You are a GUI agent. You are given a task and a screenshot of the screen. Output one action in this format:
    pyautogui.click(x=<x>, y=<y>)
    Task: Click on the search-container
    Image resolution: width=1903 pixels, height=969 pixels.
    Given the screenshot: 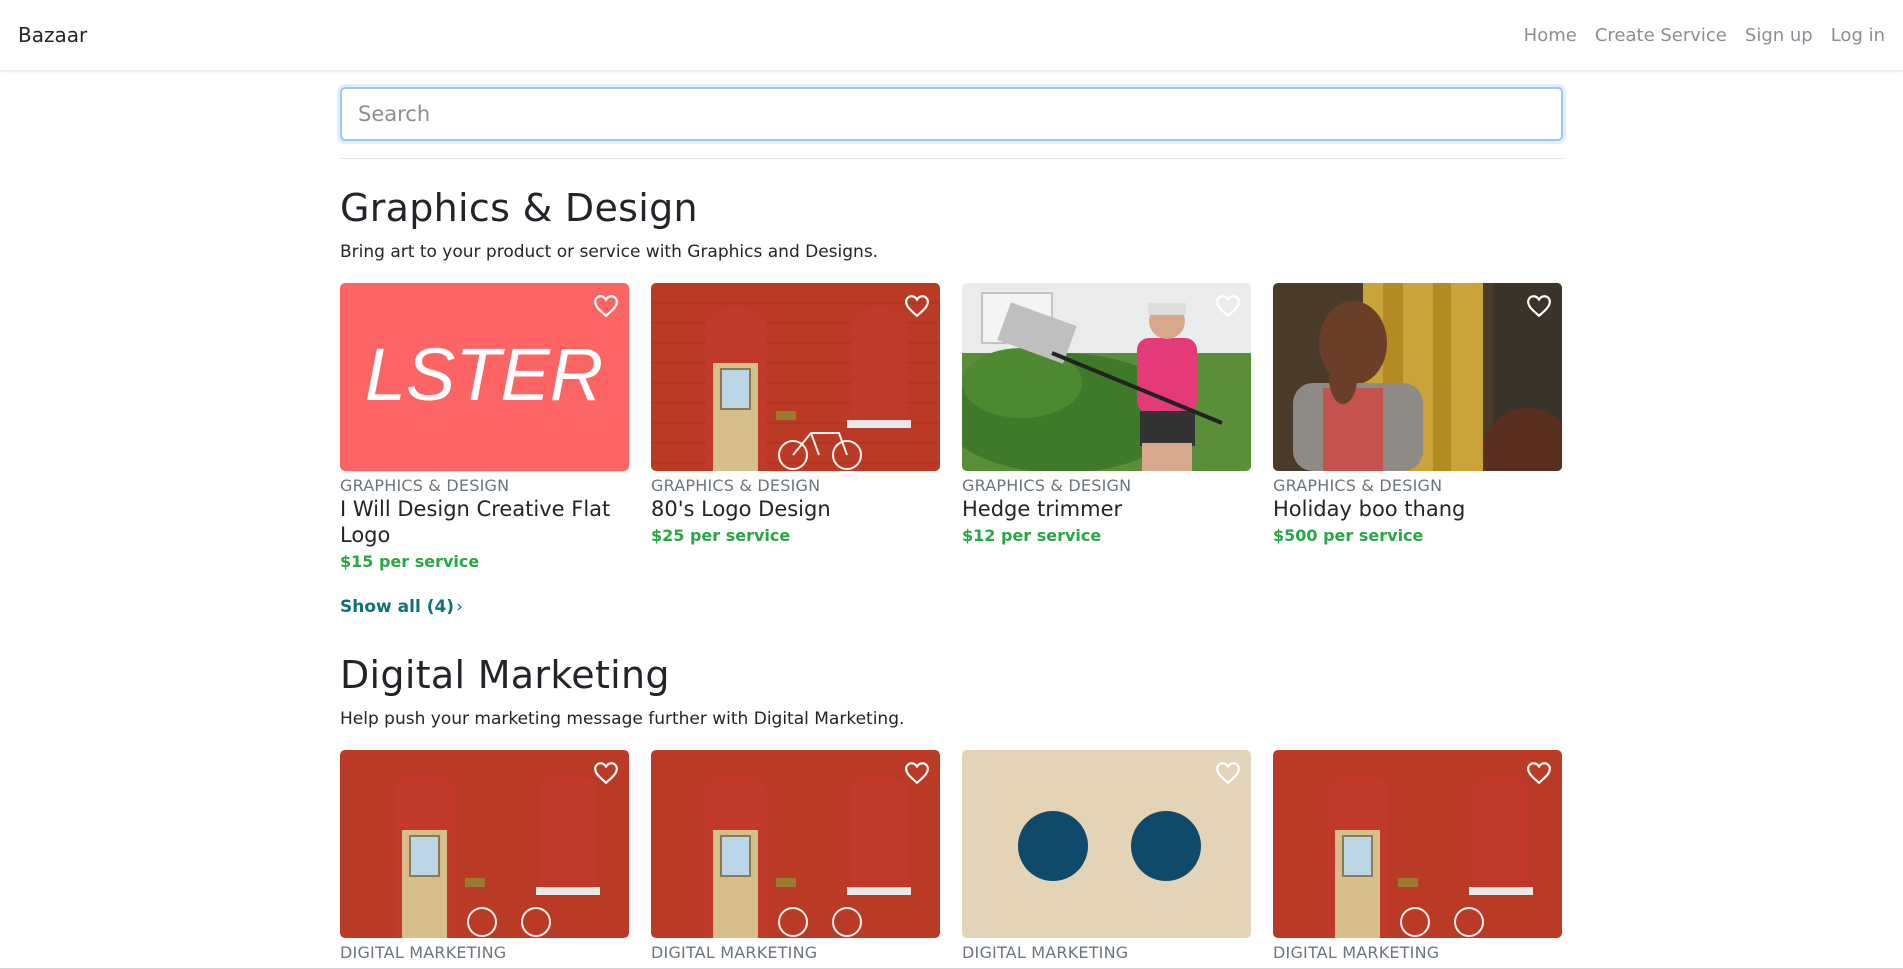 What is the action you would take?
    pyautogui.click(x=951, y=123)
    